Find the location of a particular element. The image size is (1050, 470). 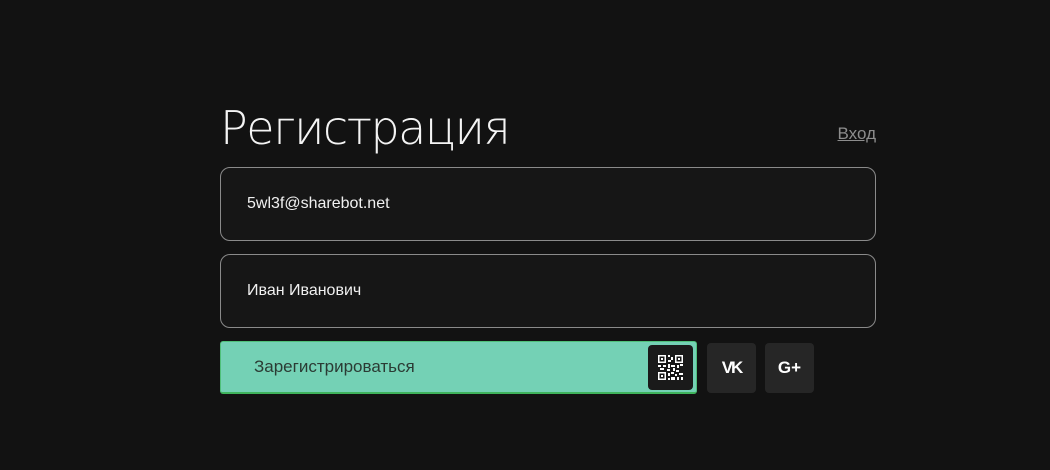

name-field is located at coordinates (548, 291).